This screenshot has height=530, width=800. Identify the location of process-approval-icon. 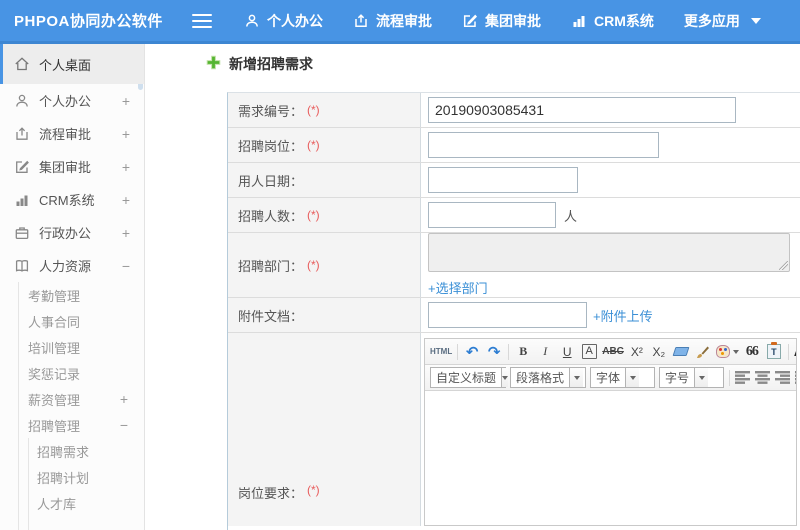
(361, 21).